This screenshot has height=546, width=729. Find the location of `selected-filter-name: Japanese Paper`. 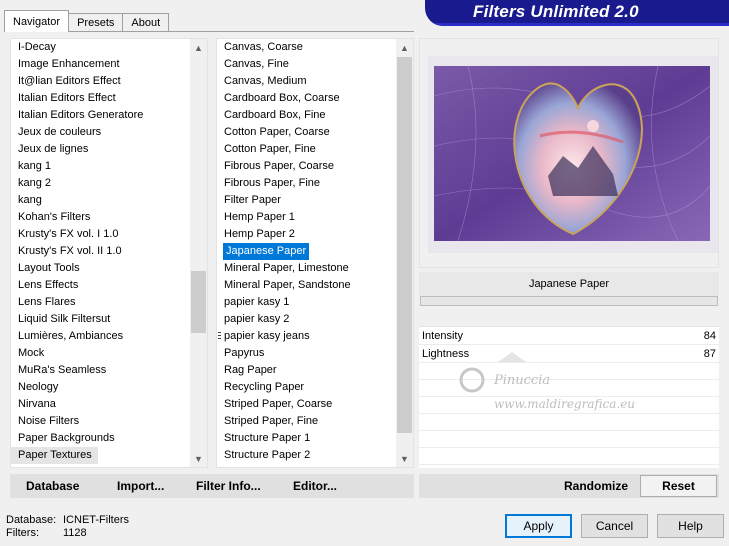

selected-filter-name: Japanese Paper is located at coordinates (569, 284).